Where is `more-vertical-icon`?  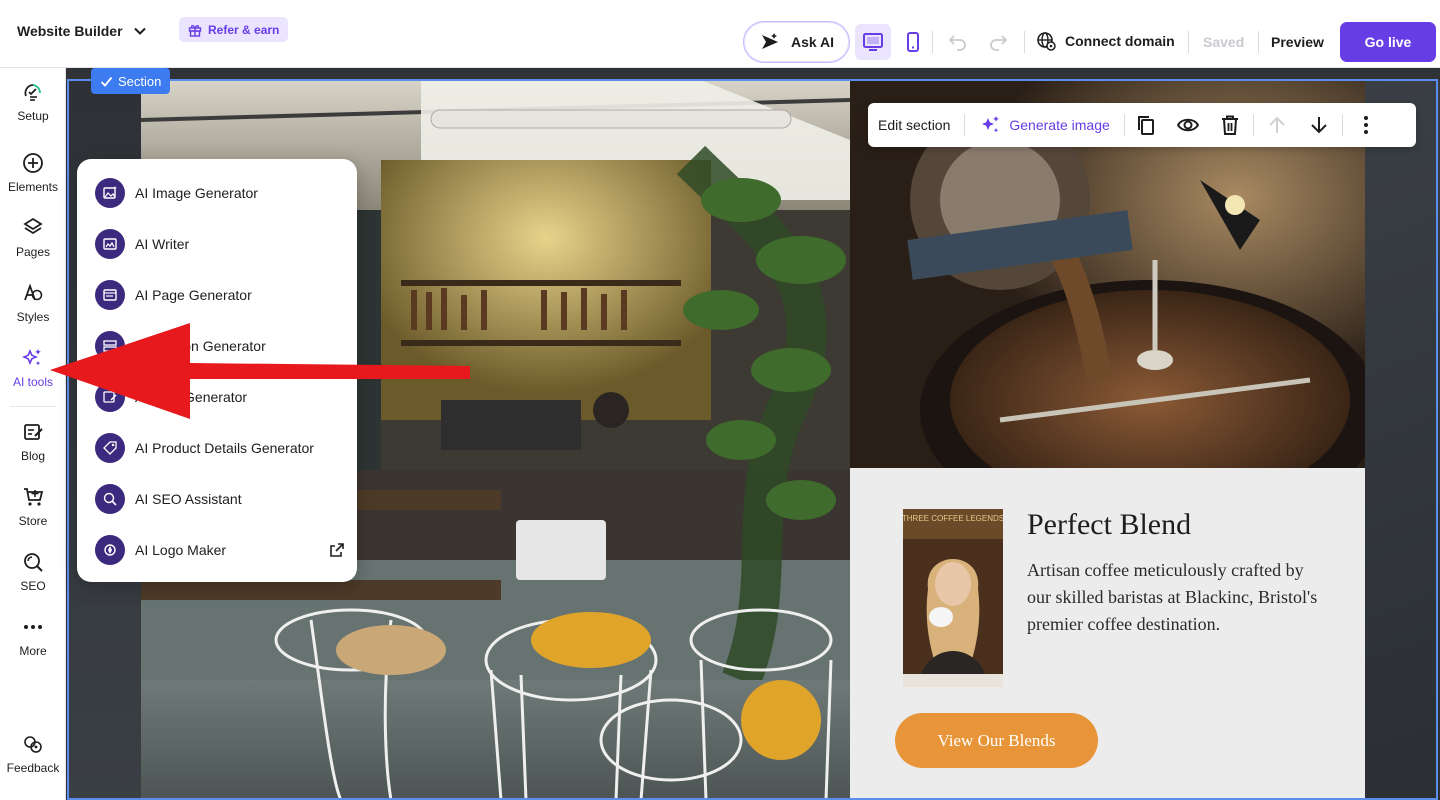 more-vertical-icon is located at coordinates (1365, 125).